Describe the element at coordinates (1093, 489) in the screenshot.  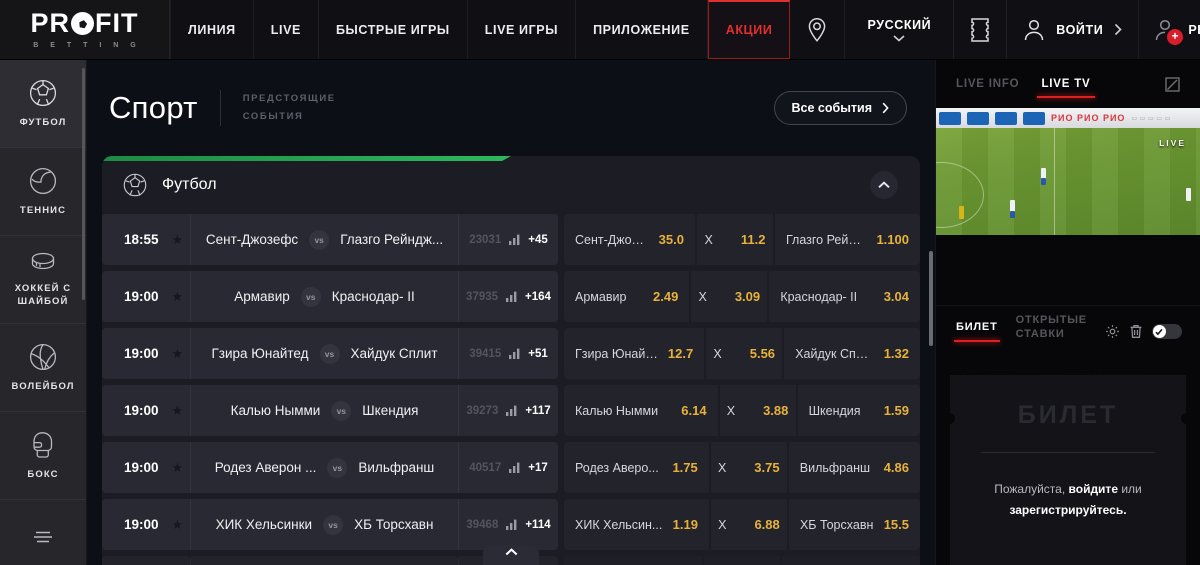
I see `login-link: войдите` at that location.